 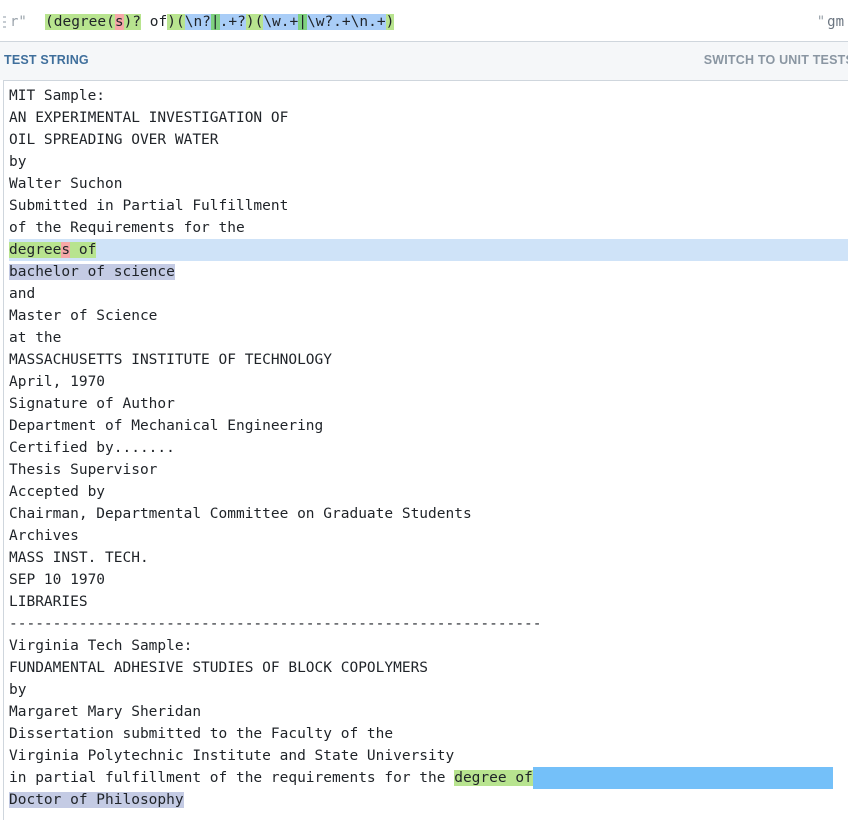 I want to click on test-string-line: degrees of, so click(x=428, y=250).